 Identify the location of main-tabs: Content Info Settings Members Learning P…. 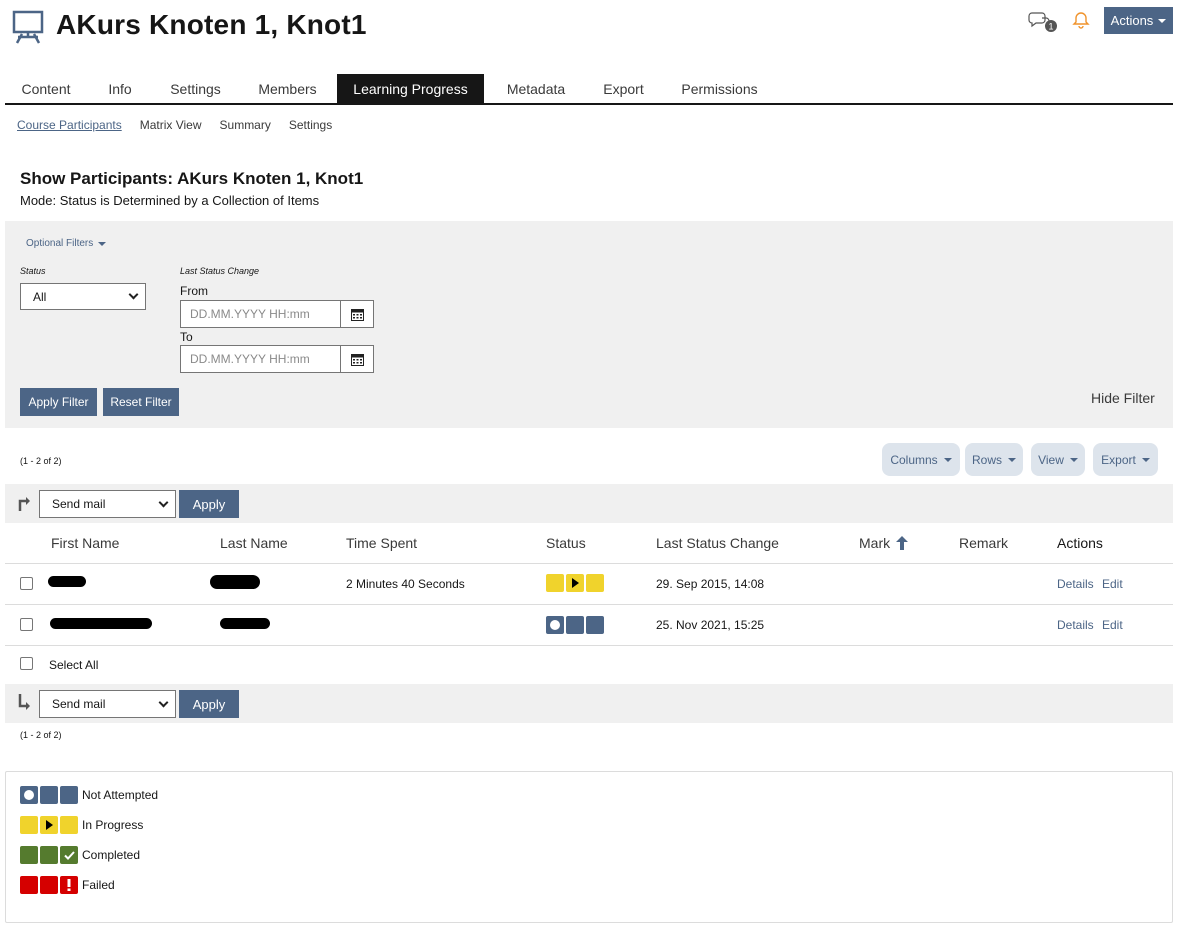
(589, 89).